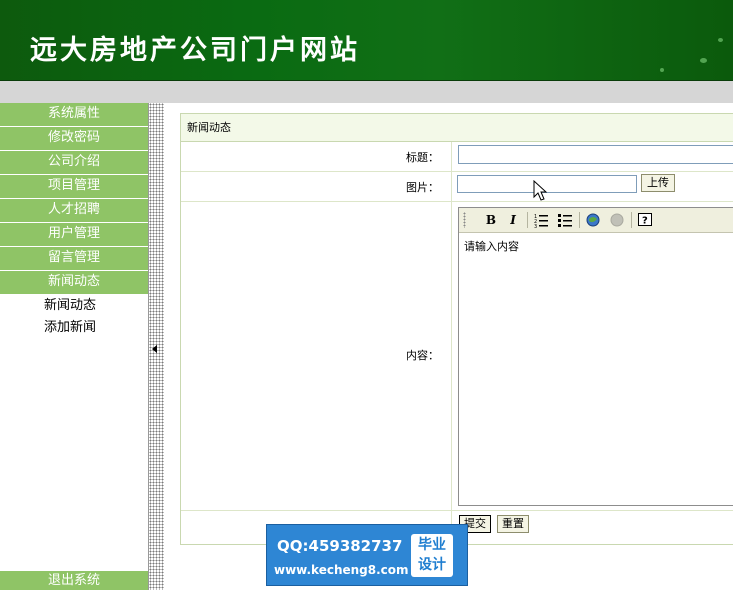 Image resolution: width=733 pixels, height=590 pixels. I want to click on unlink-icon, so click(617, 220).